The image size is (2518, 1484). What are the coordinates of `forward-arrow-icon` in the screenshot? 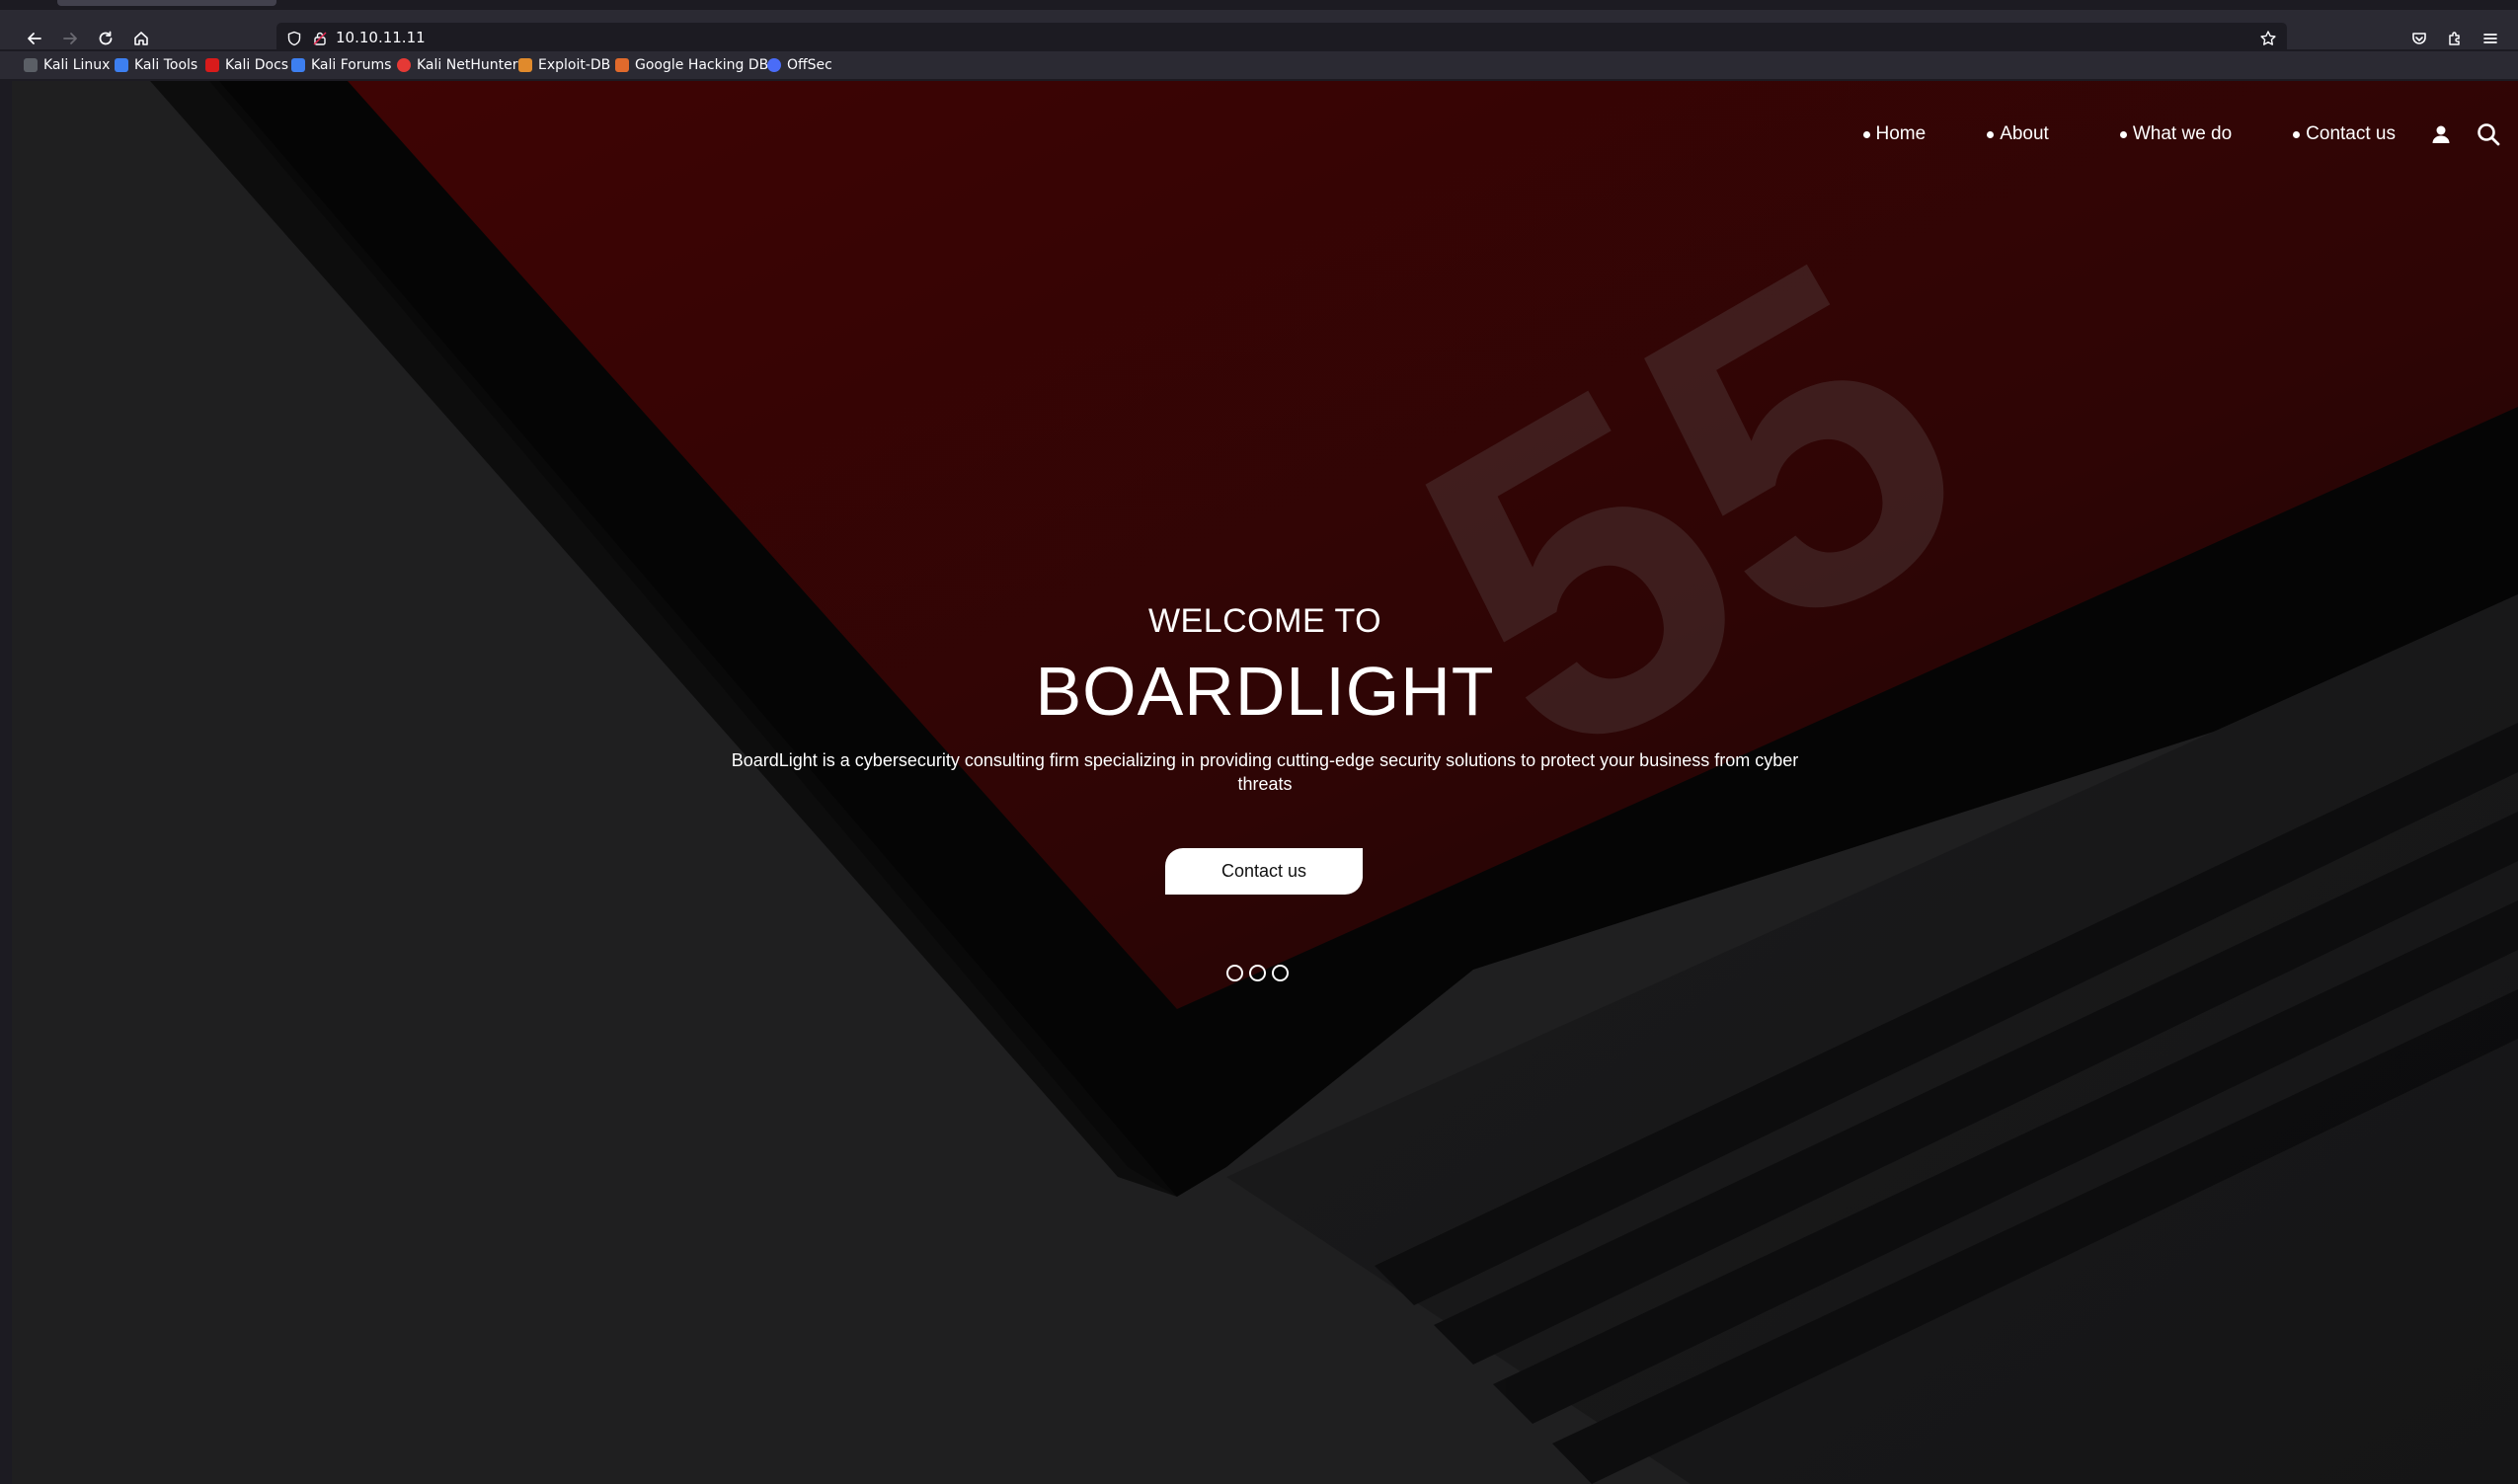 It's located at (70, 39).